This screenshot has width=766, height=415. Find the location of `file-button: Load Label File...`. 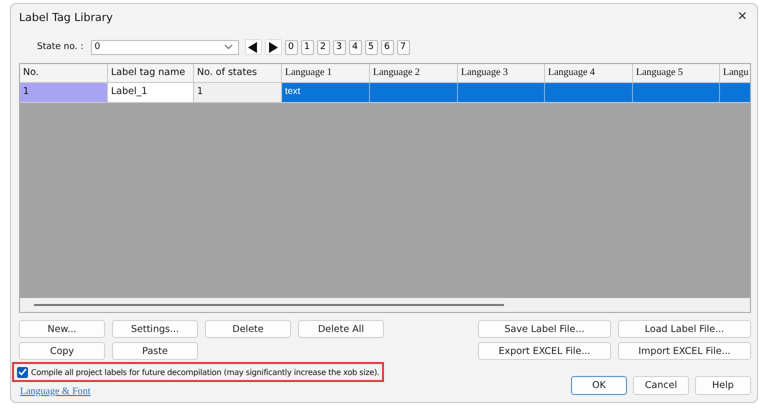

file-button: Load Label File... is located at coordinates (684, 329).